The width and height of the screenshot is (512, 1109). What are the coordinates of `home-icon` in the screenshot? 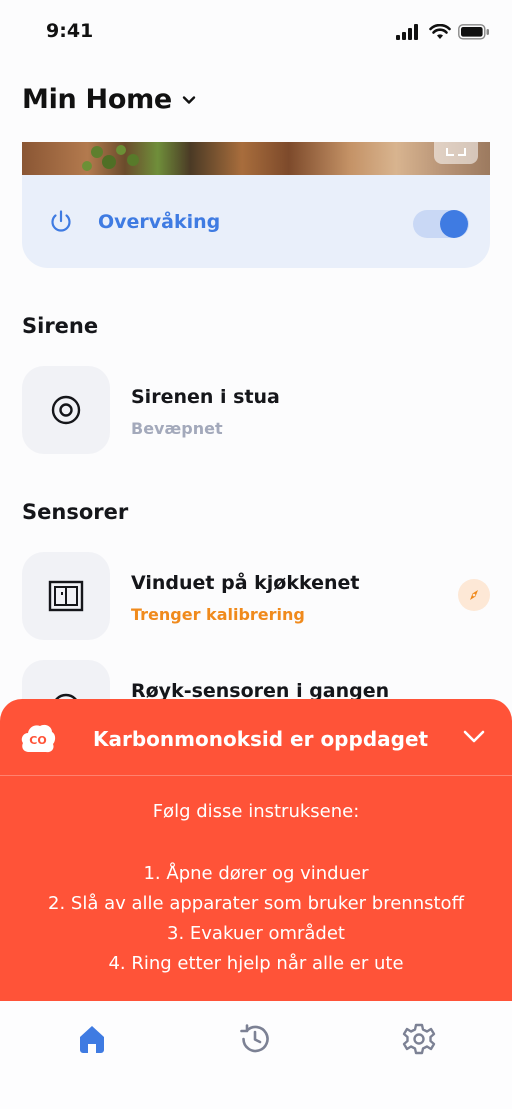 It's located at (92, 1039).